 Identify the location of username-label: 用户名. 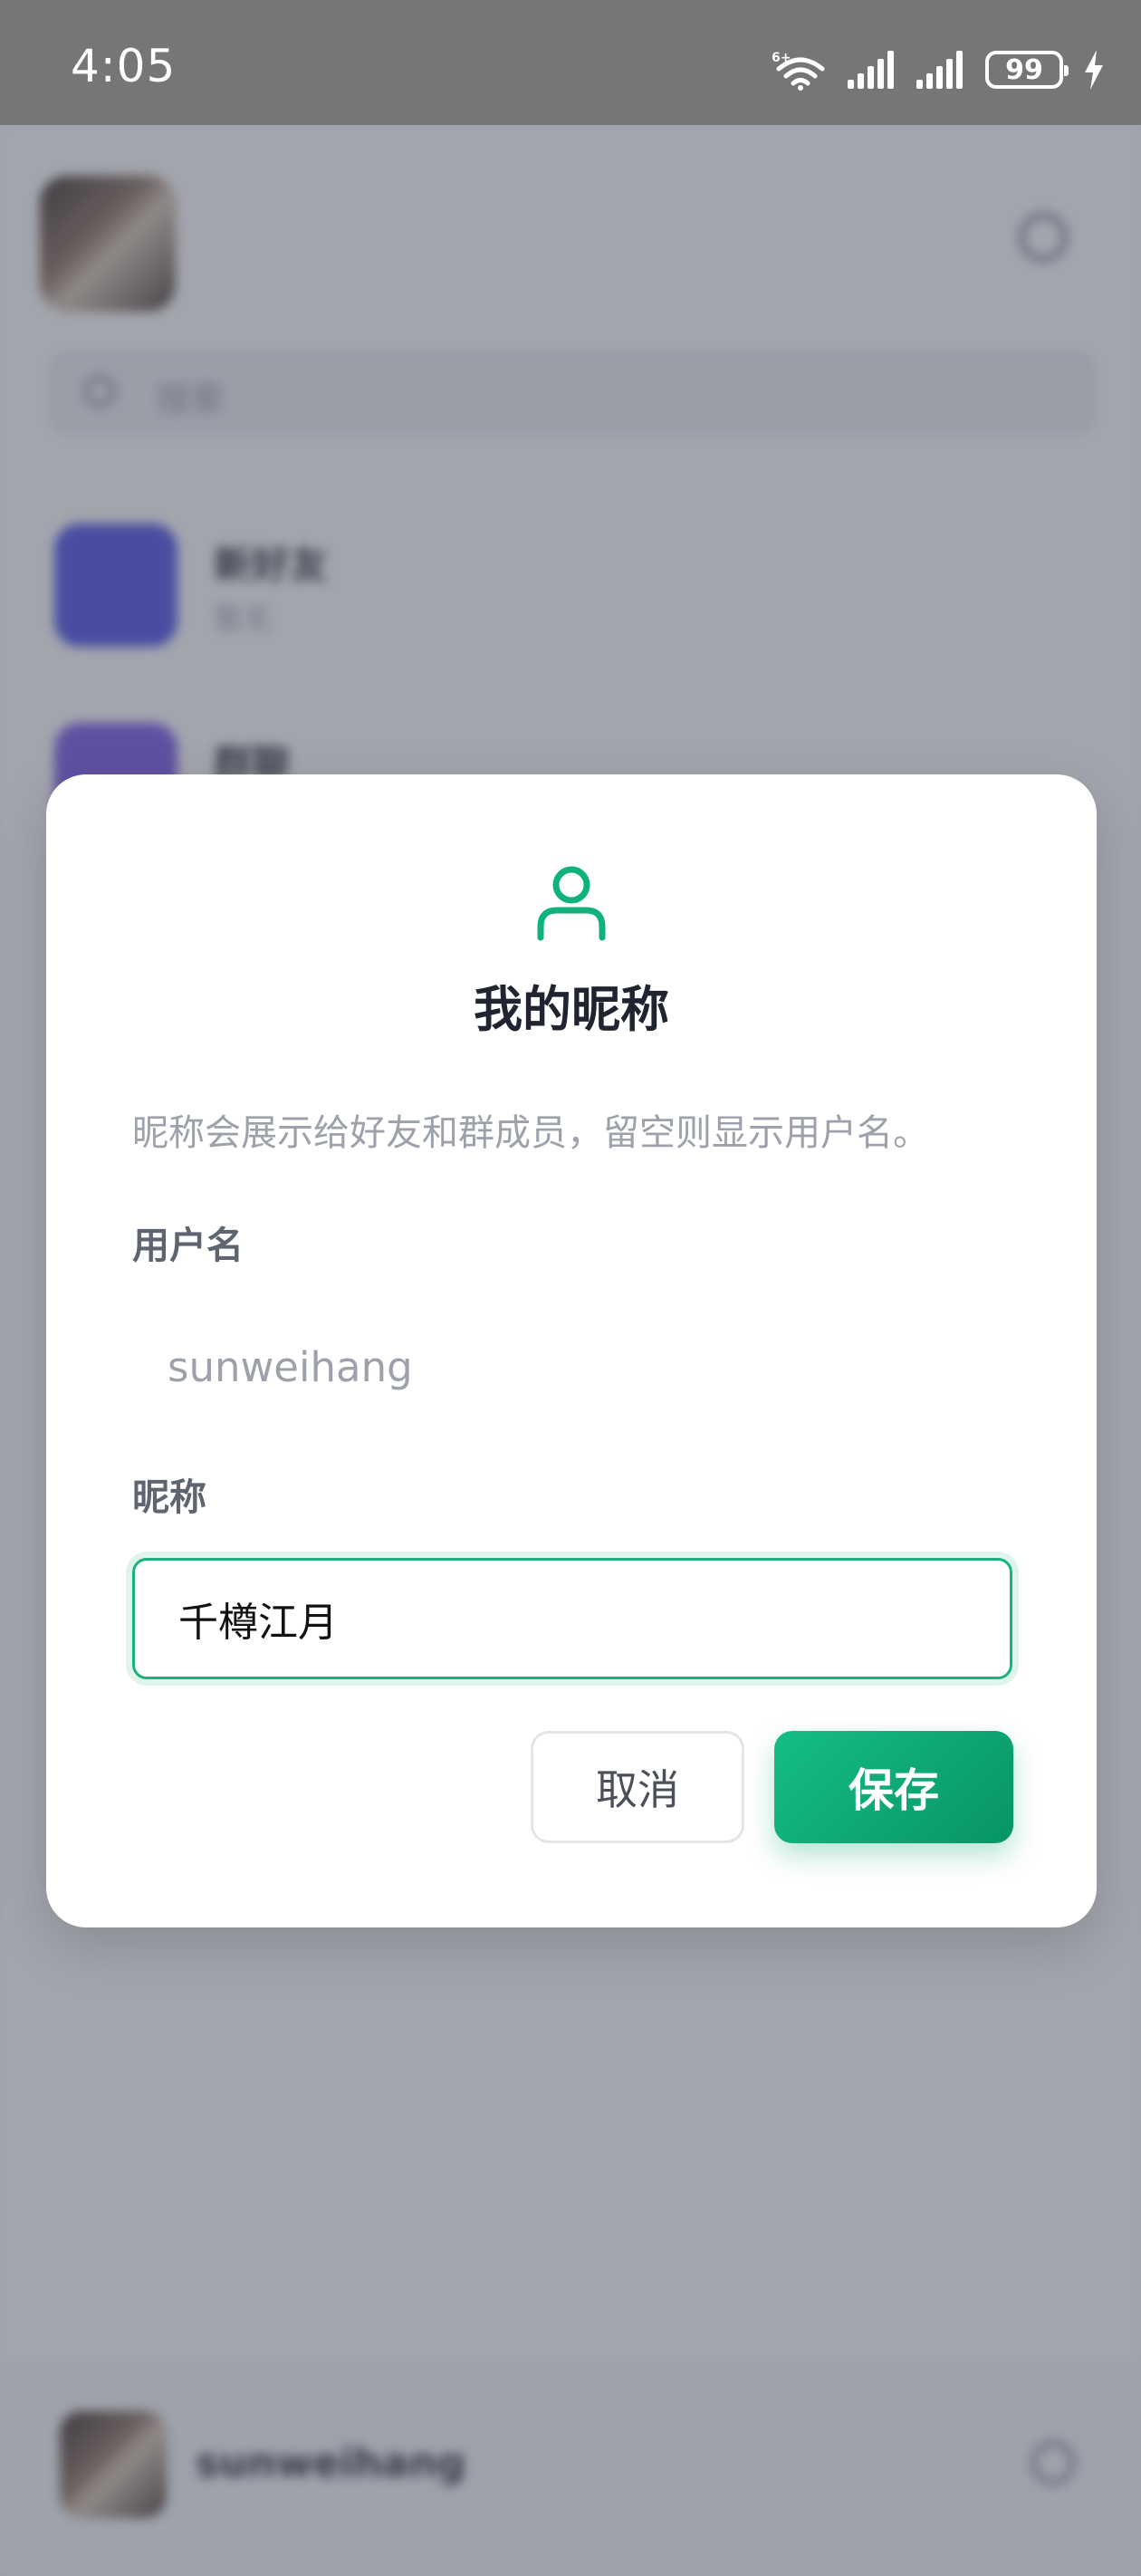
(188, 1245).